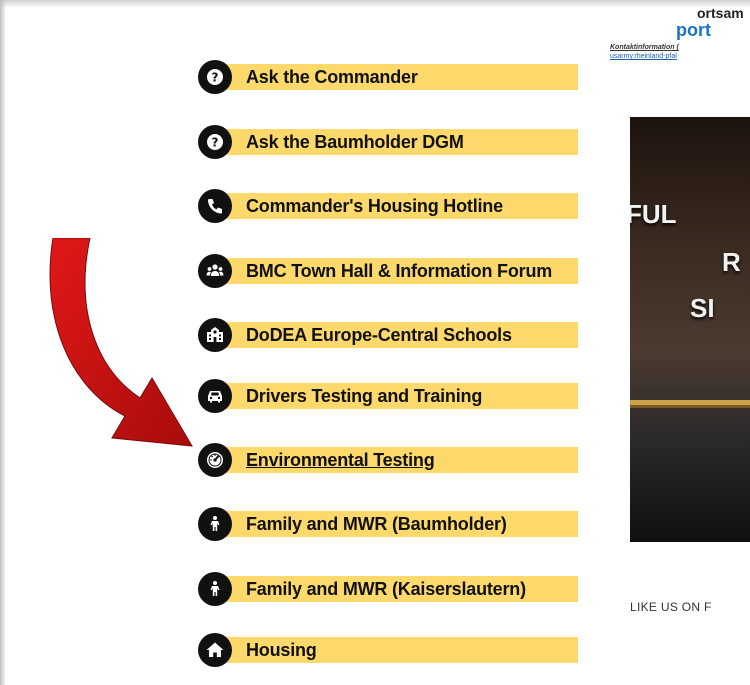 This screenshot has height=685, width=750. I want to click on phone-icon, so click(215, 206).